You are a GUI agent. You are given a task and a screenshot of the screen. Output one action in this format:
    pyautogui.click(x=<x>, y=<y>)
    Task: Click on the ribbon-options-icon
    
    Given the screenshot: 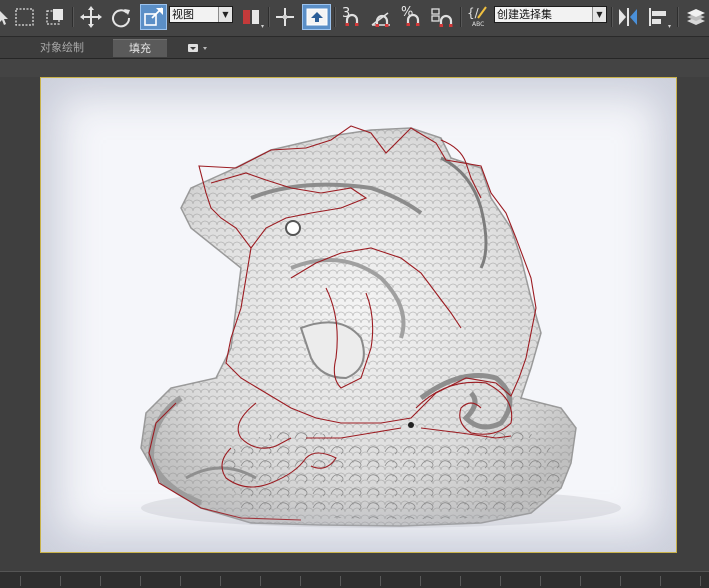 What is the action you would take?
    pyautogui.click(x=199, y=47)
    